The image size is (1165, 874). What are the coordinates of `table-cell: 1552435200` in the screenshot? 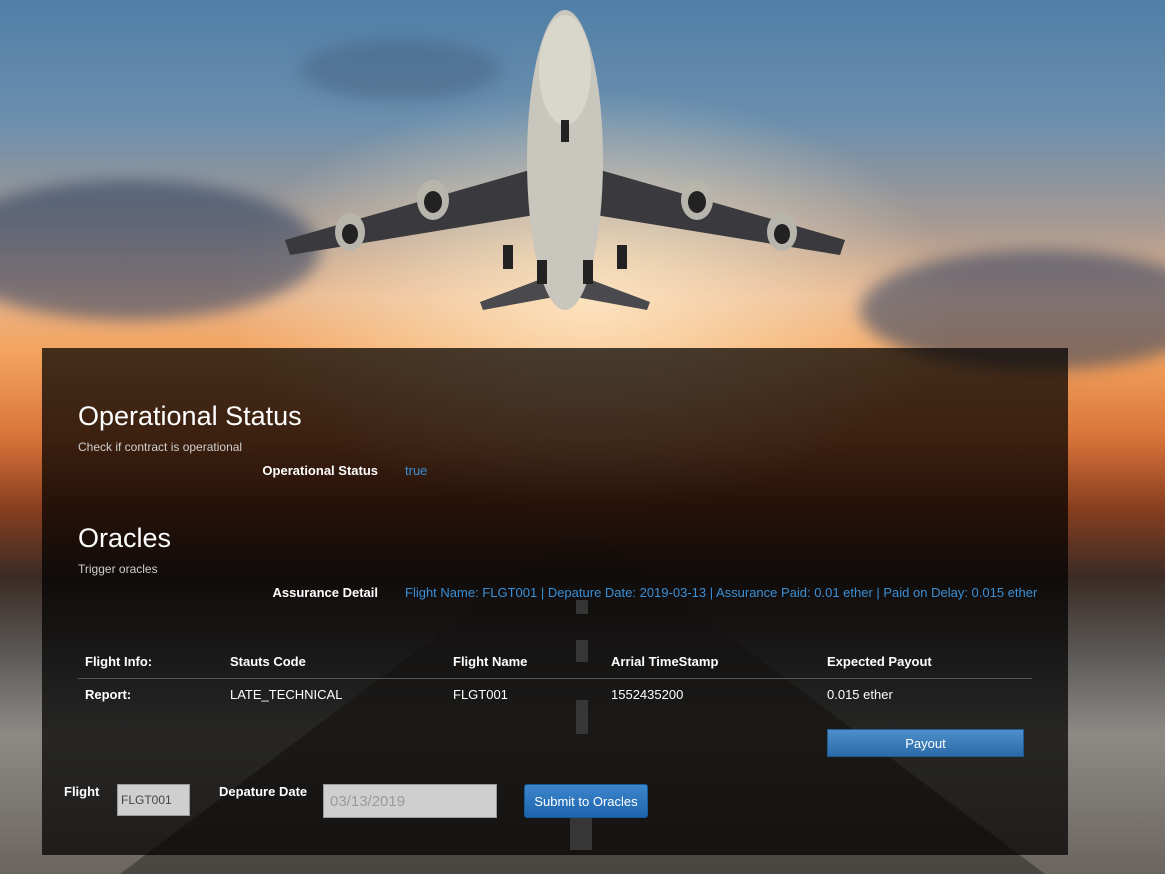 It's located at (647, 694).